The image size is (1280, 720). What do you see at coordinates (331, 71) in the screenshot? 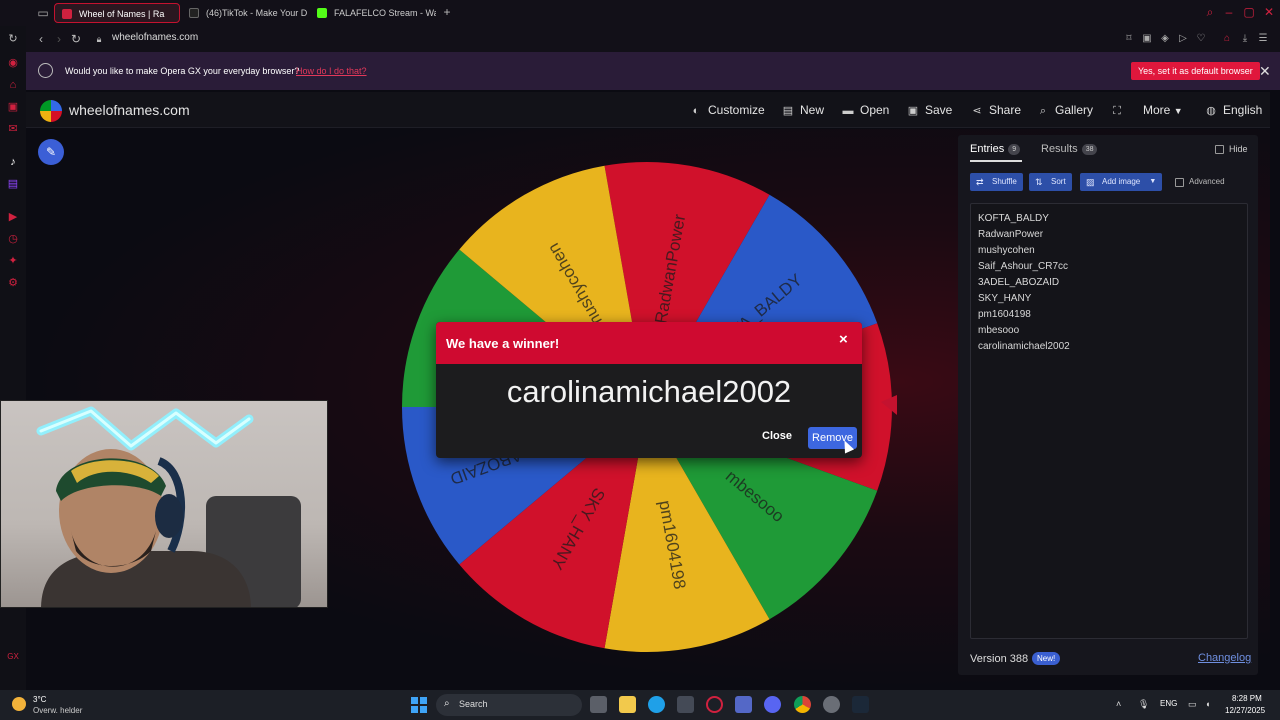
I see `banner-help-link: How do I do that?` at bounding box center [331, 71].